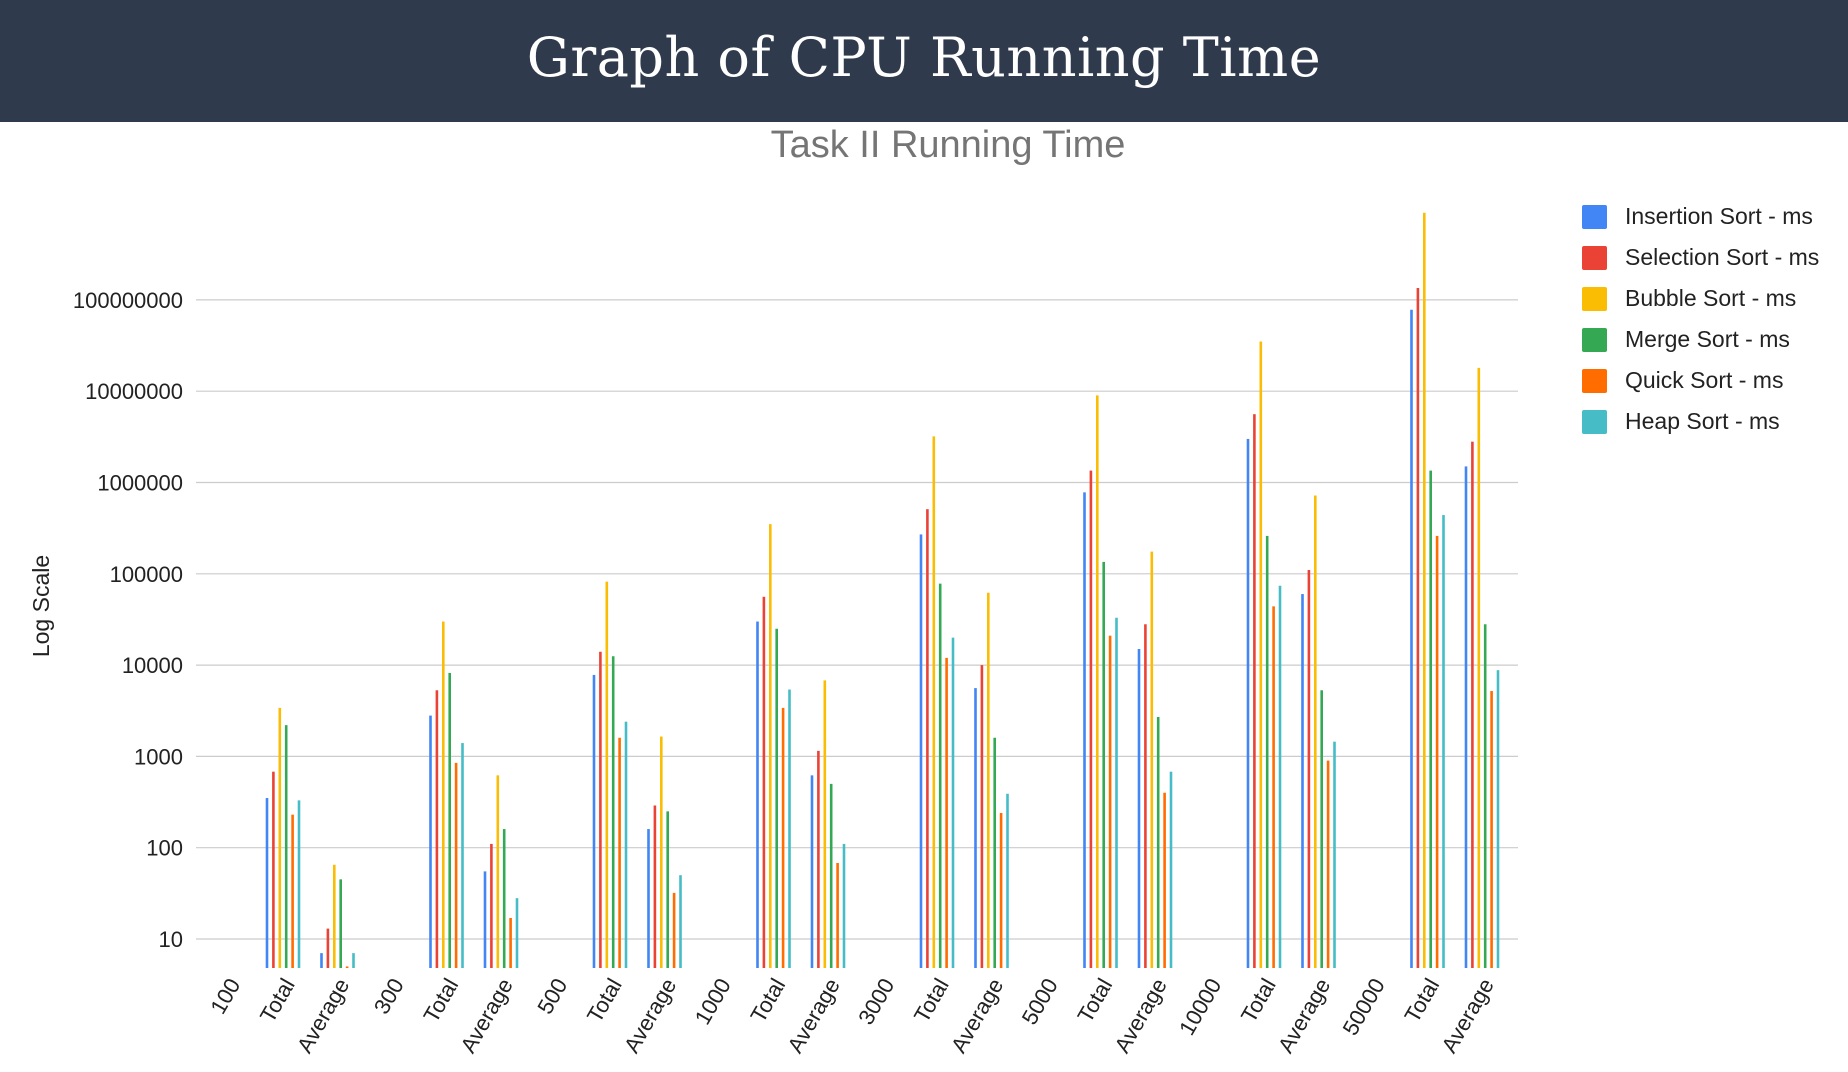 Image resolution: width=1848 pixels, height=1072 pixels. Describe the element at coordinates (152, 665) in the screenshot. I see `y-tick-label: 10000` at that location.